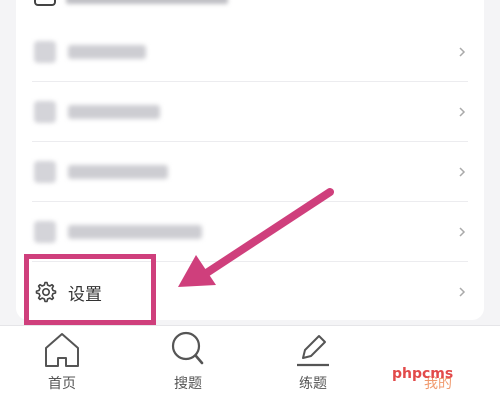 This screenshot has width=500, height=395. Describe the element at coordinates (62, 384) in the screenshot. I see `tab-home-label: 首页` at that location.